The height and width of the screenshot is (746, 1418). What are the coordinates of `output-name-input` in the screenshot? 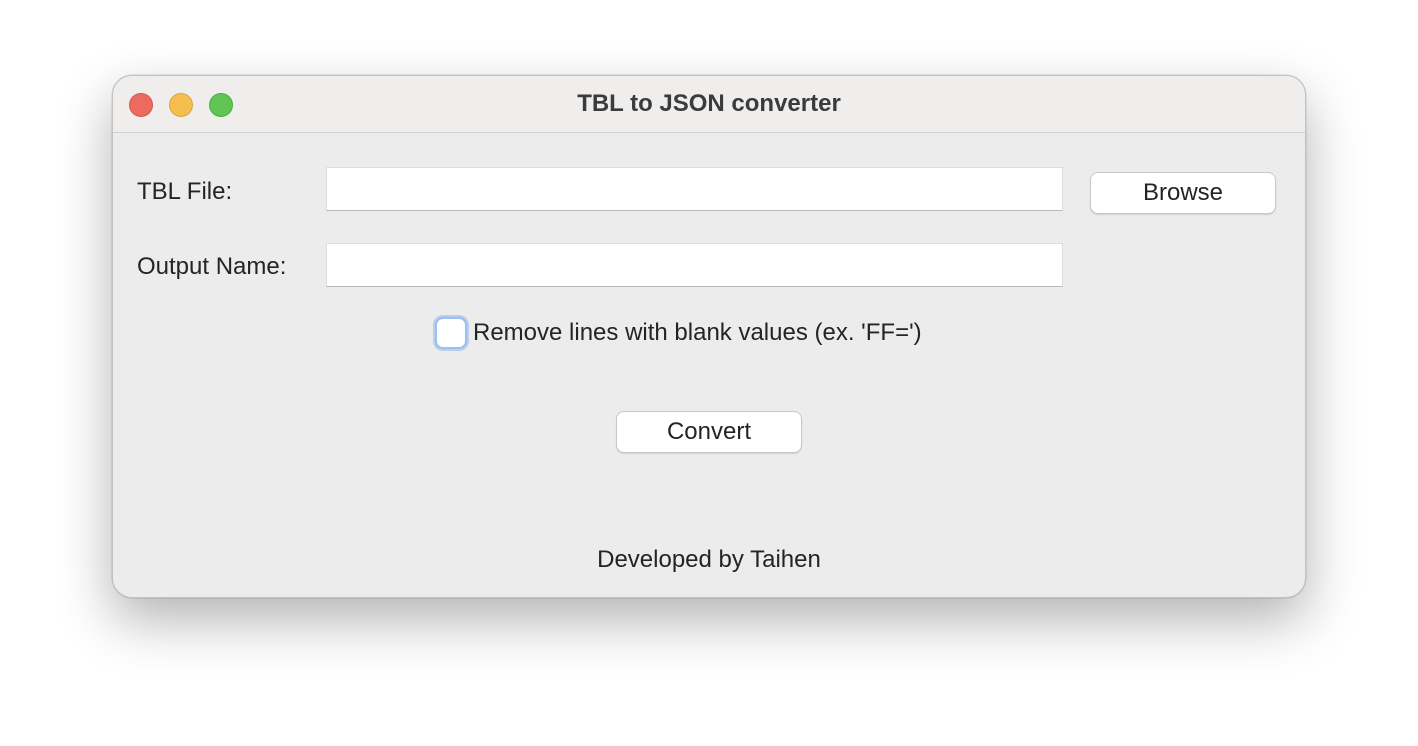 It's located at (694, 265).